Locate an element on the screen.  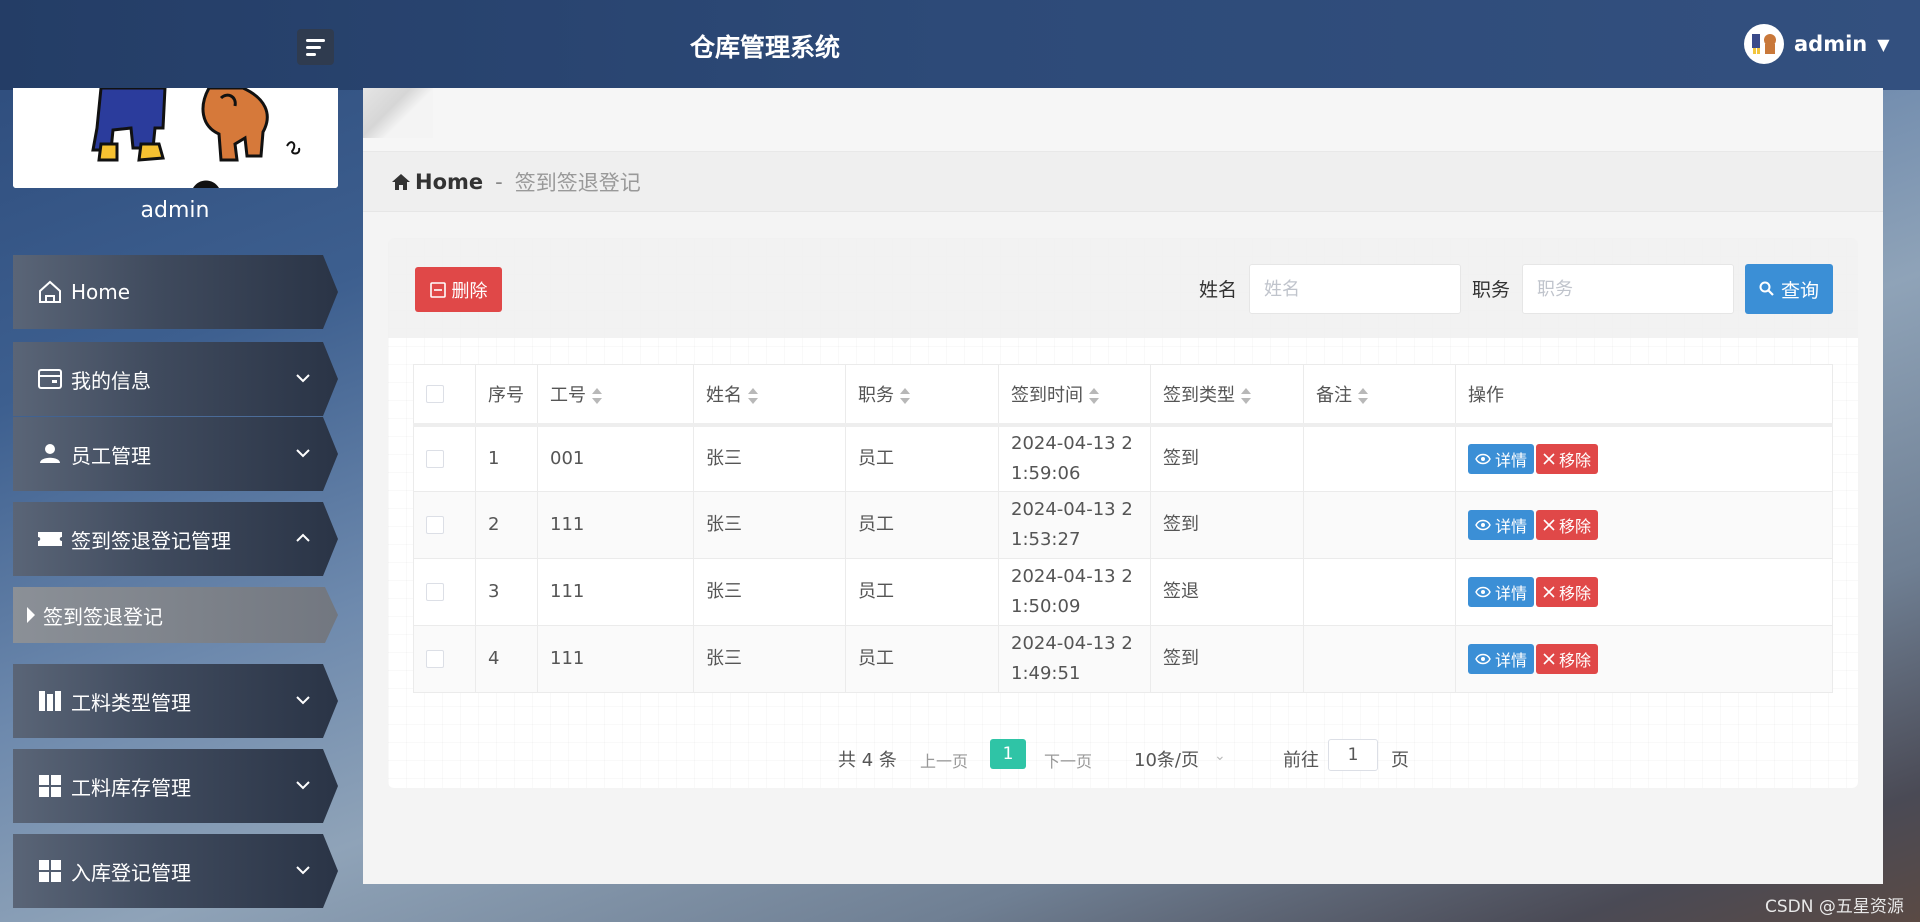
cell-type: 签到 is located at coordinates (1227, 525).